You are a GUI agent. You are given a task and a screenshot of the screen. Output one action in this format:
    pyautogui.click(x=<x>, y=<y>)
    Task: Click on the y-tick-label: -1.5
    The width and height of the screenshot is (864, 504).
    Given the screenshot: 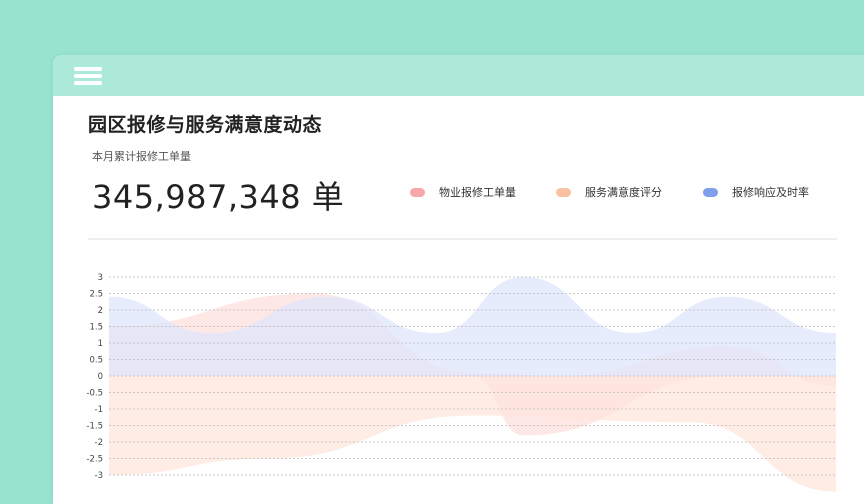 What is the action you would take?
    pyautogui.click(x=94, y=427)
    